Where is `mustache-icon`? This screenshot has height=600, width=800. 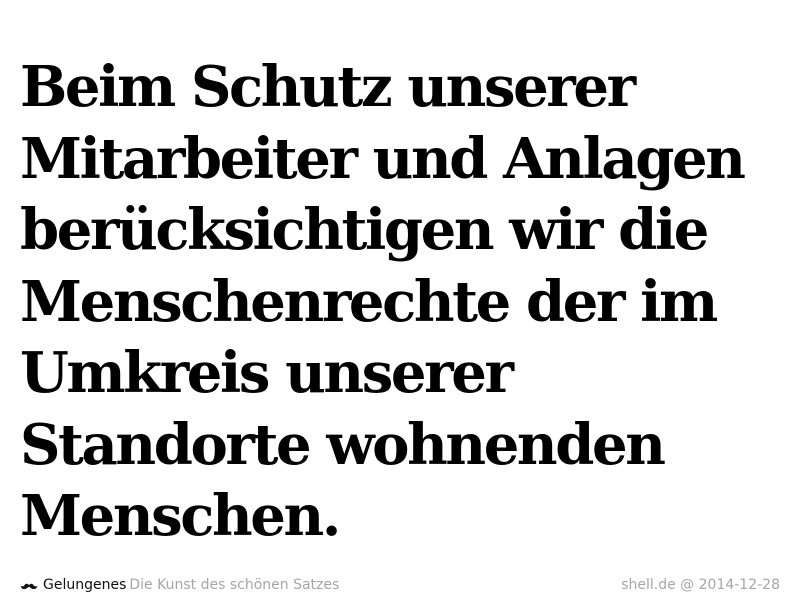 mustache-icon is located at coordinates (29, 585).